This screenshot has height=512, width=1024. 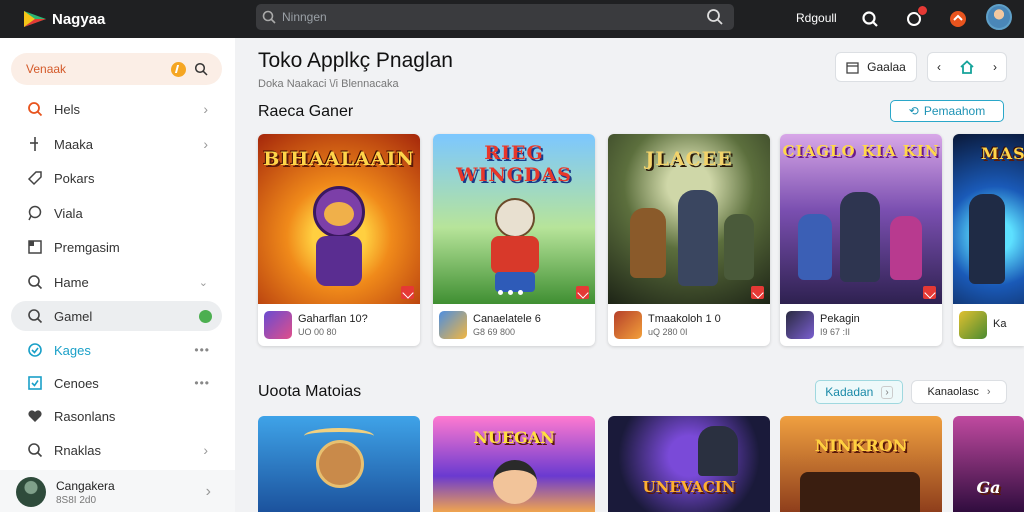 What do you see at coordinates (339, 159) in the screenshot?
I see `game-art-title: BIHAALAAIN` at bounding box center [339, 159].